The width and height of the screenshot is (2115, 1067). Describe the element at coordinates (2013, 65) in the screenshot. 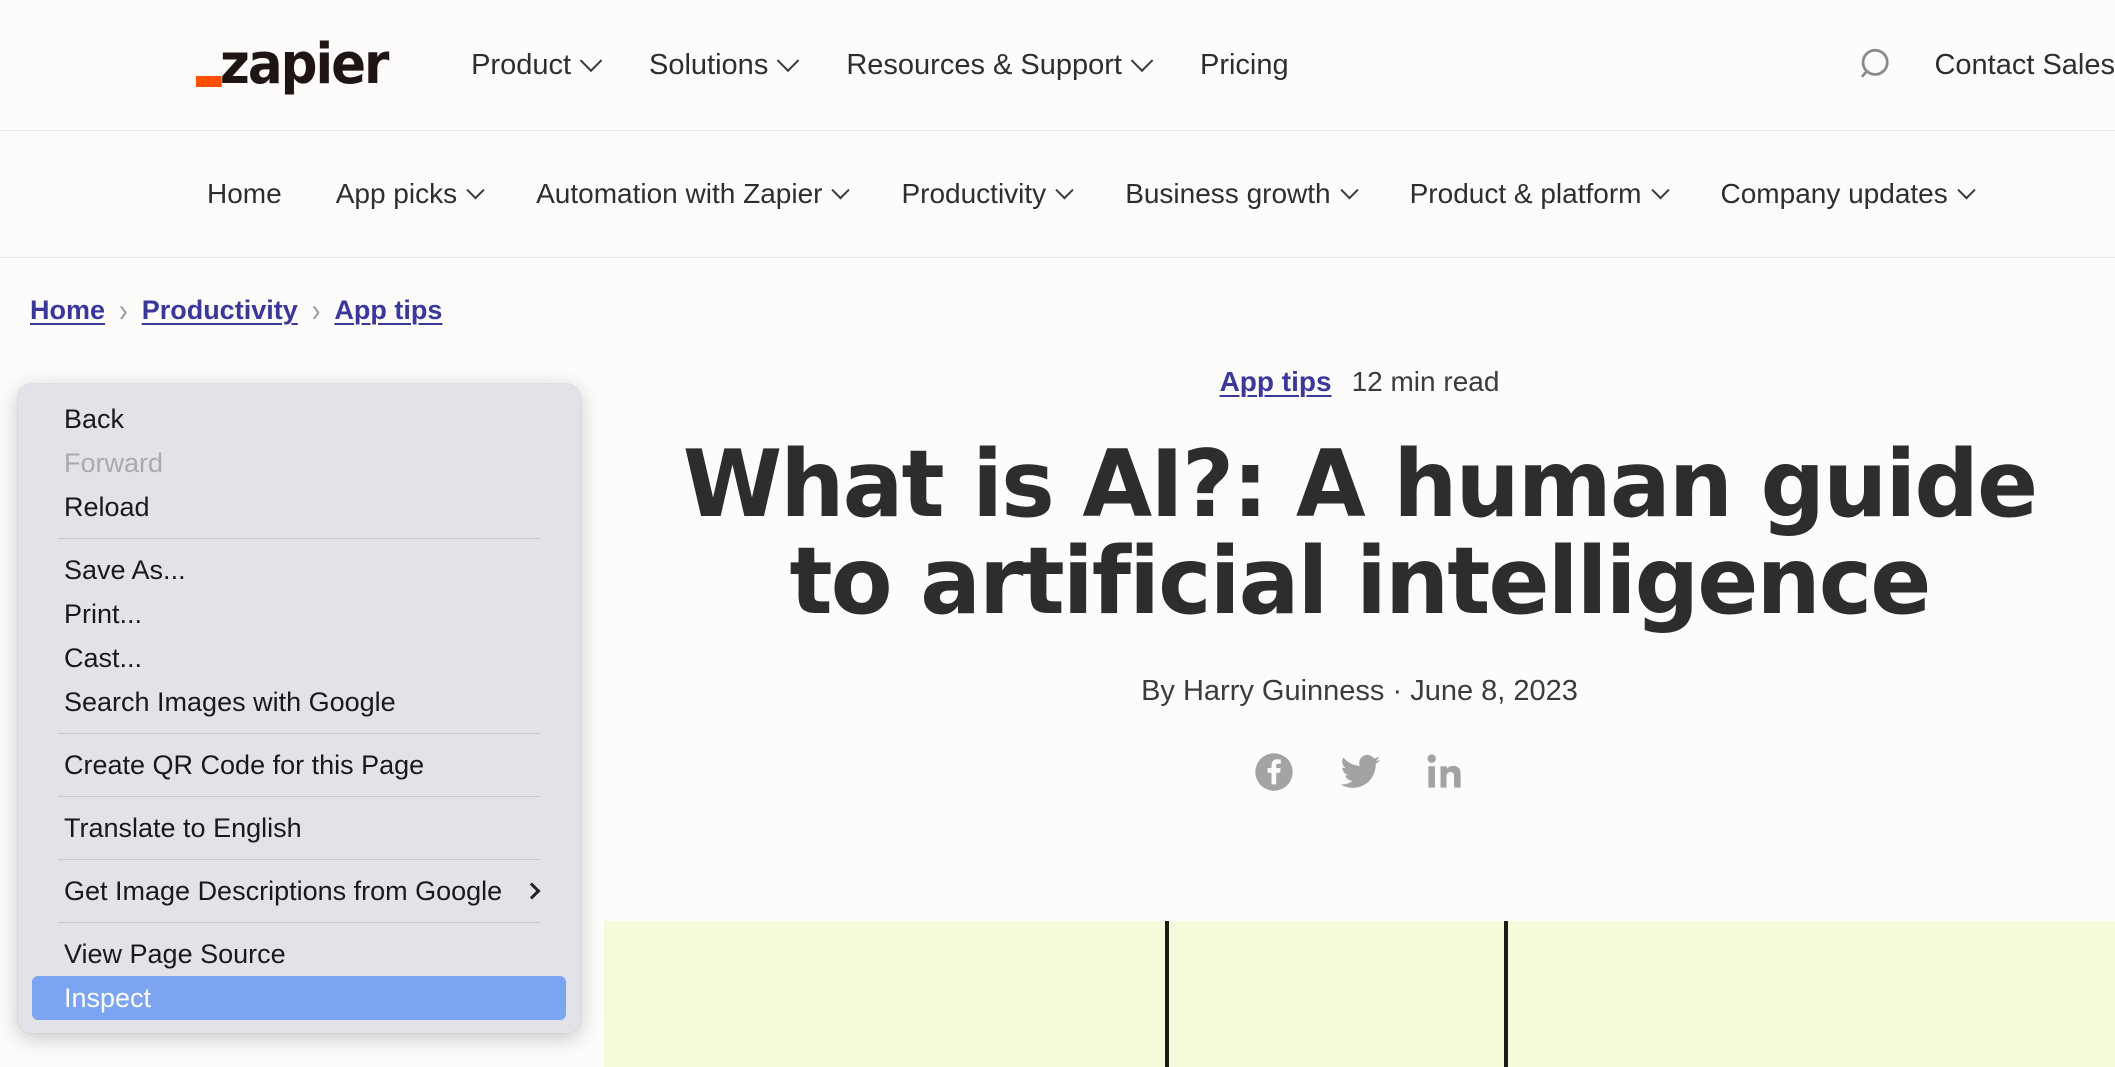

I see `contact-sales-link: Contact Sales` at that location.